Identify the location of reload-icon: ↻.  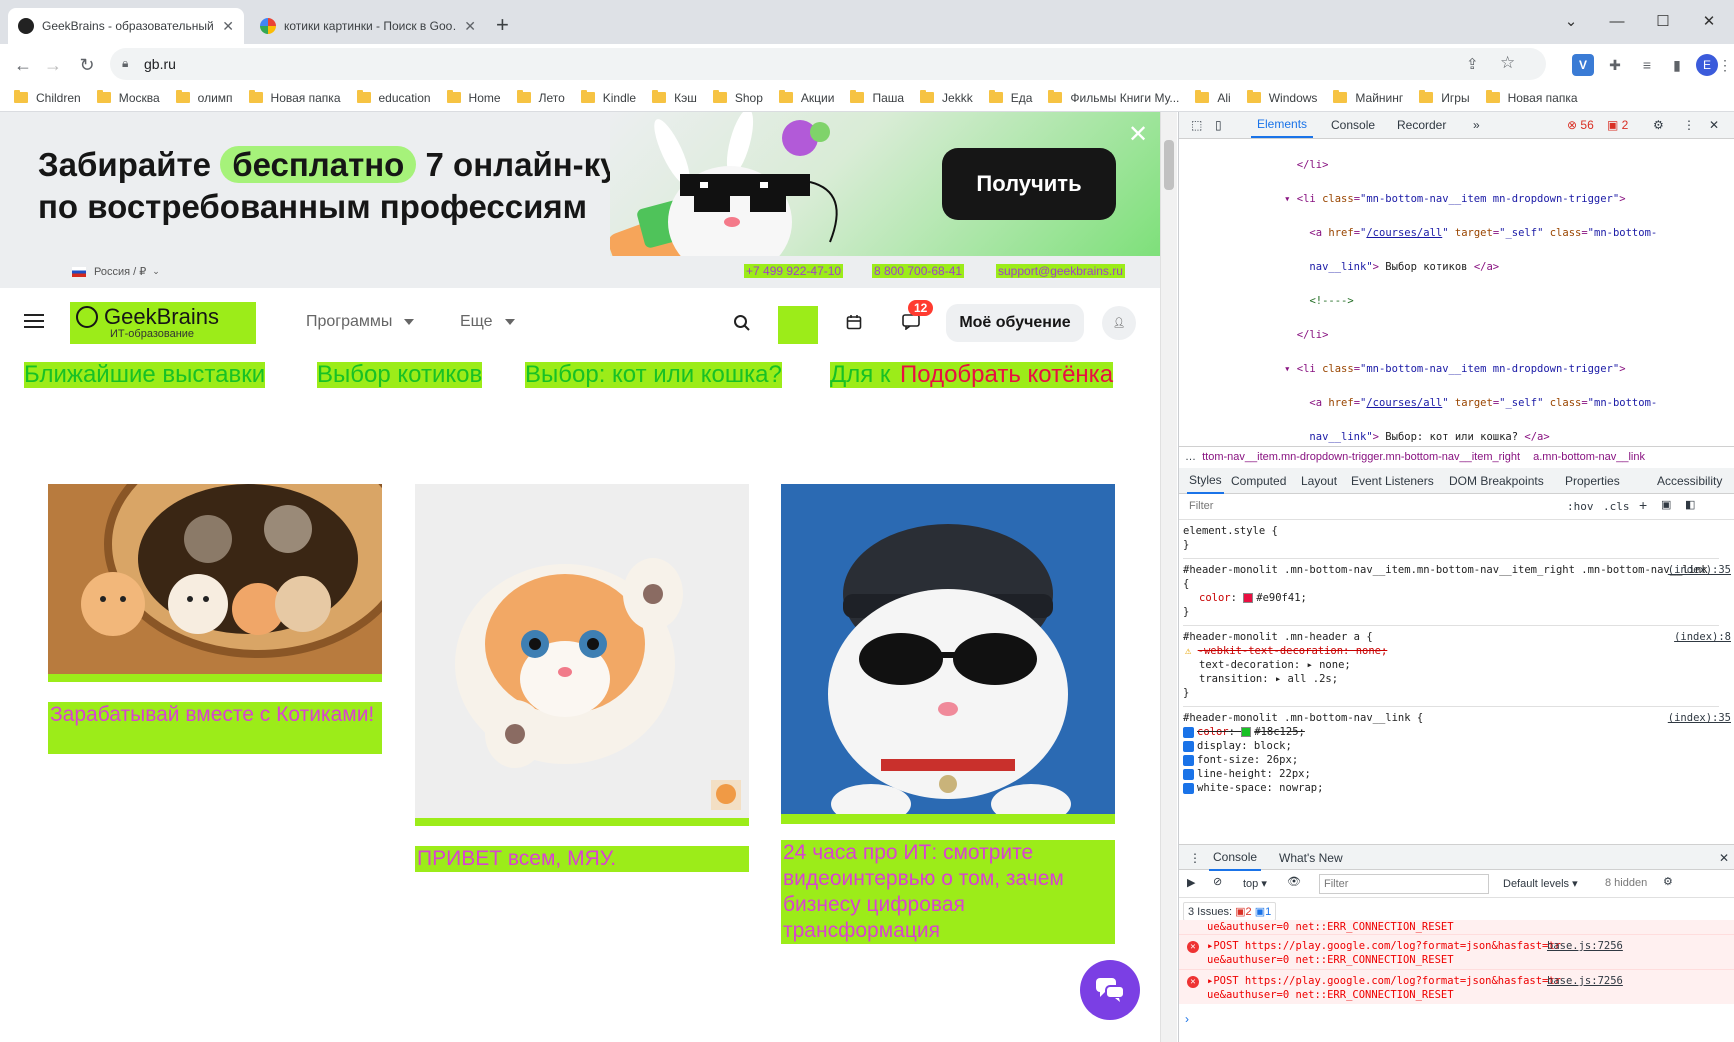
(87, 65).